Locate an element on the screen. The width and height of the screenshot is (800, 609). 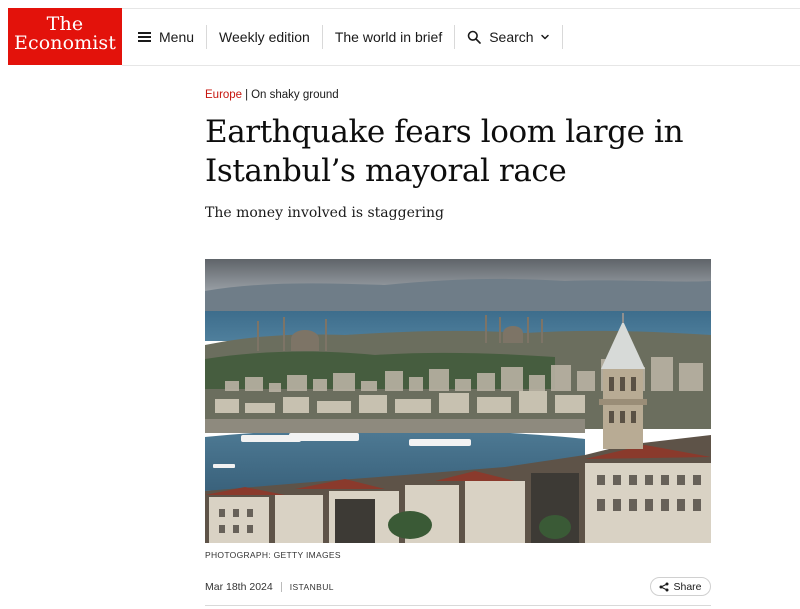
article-meta: Mar 18th 2024 ISTANBUL is located at coordinates (269, 587).